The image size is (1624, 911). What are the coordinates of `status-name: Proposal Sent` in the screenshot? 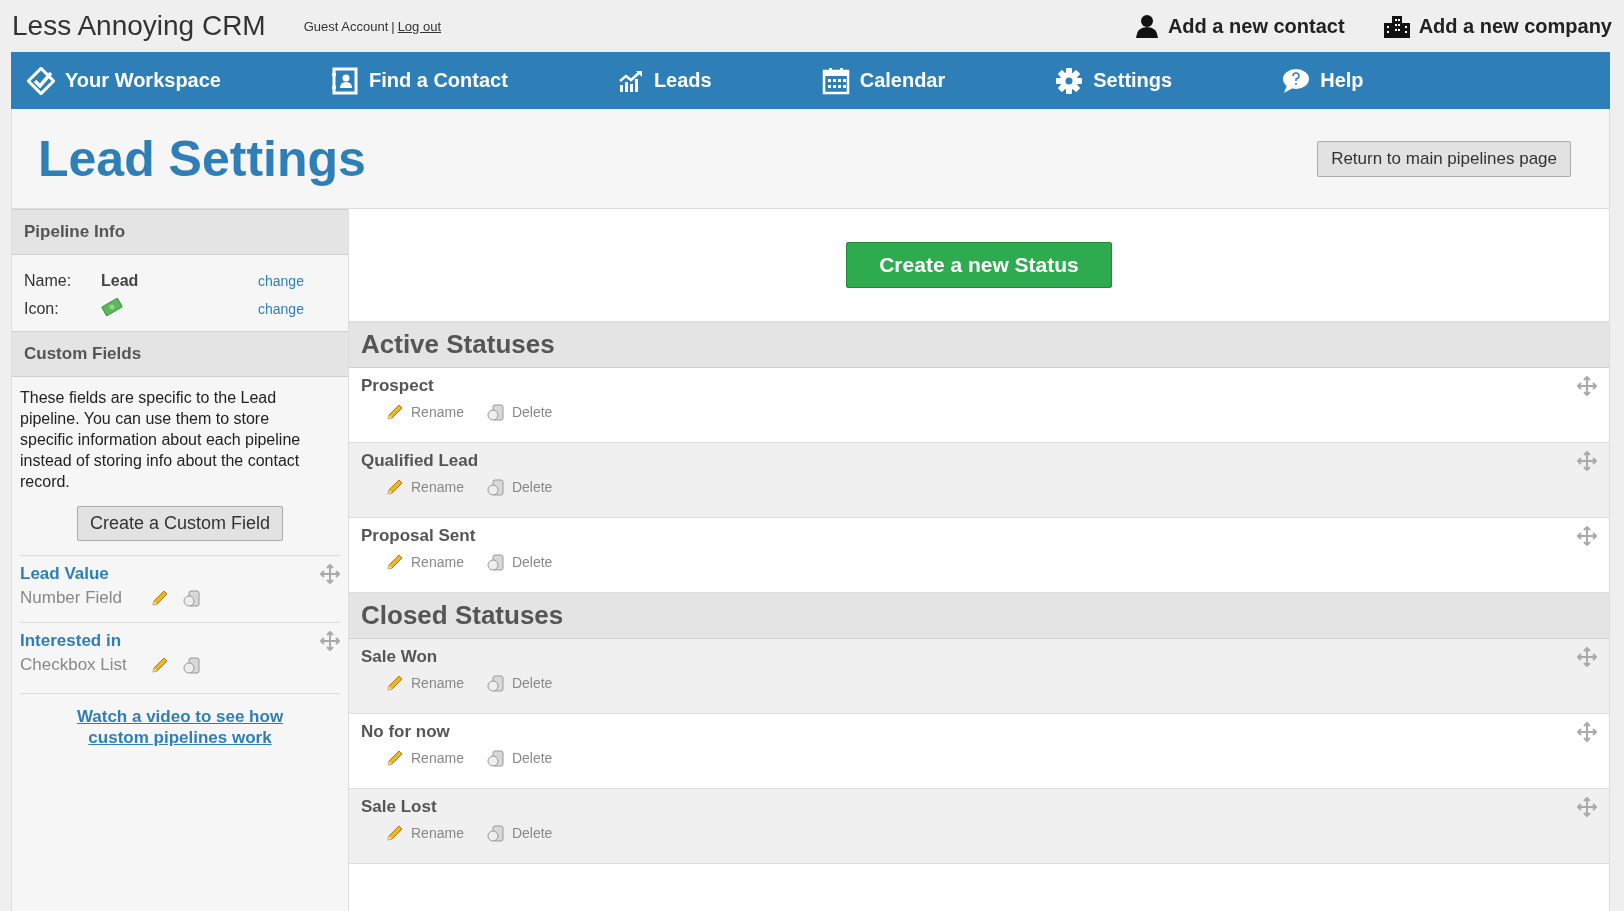 It's located at (418, 535).